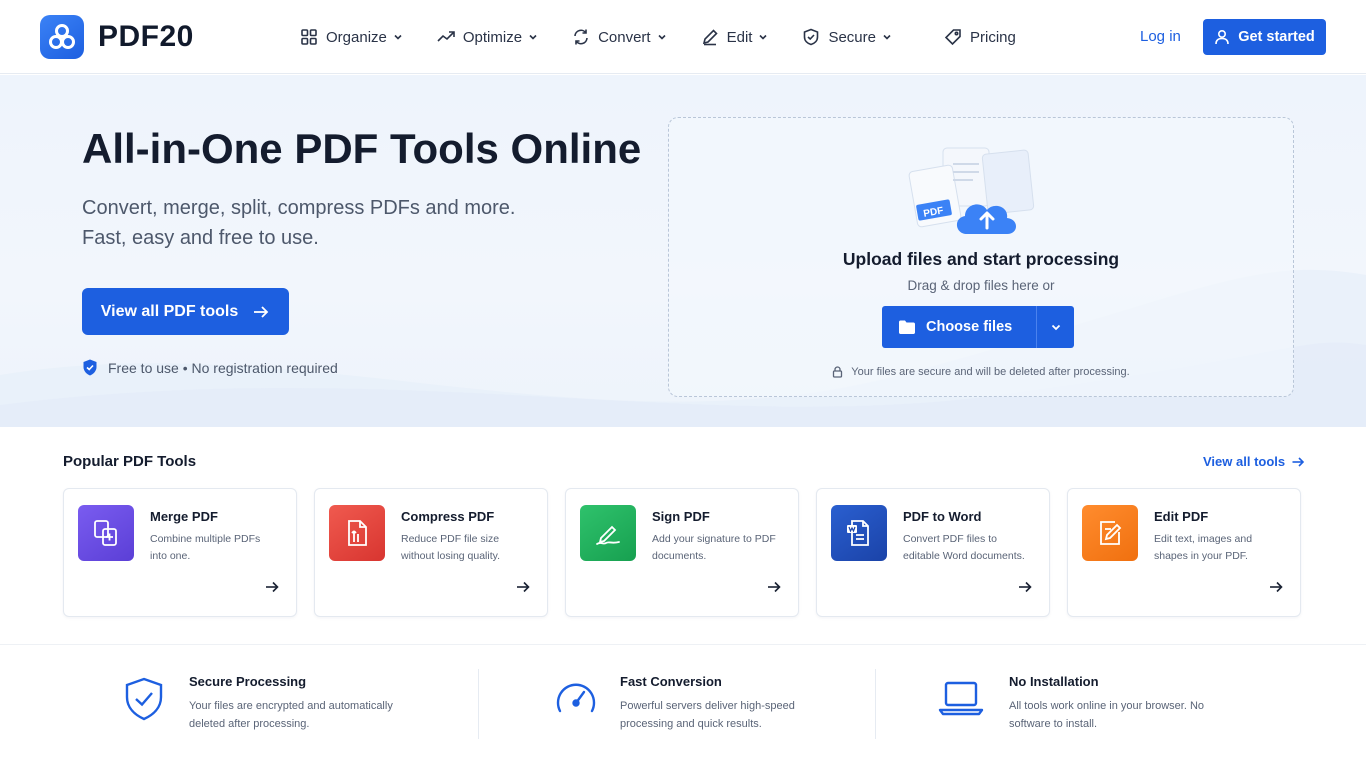 This screenshot has width=1366, height=768. I want to click on speedometer-icon, so click(576, 698).